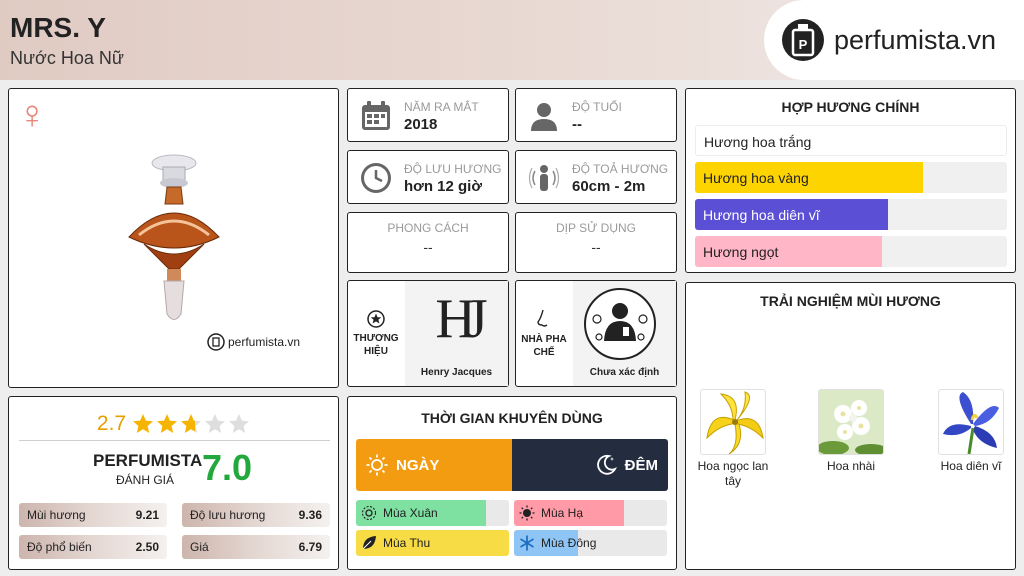 The width and height of the screenshot is (1024, 576). I want to click on brand-name: Henry Jacques, so click(456, 372).